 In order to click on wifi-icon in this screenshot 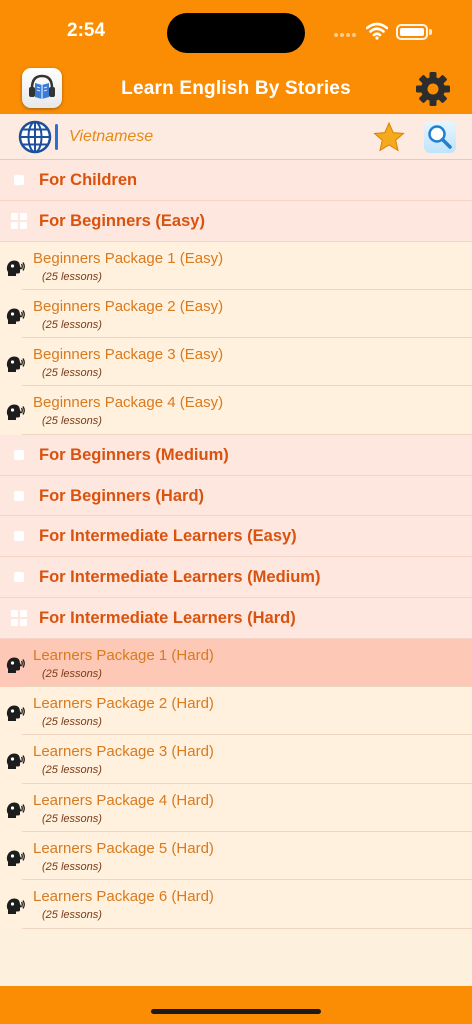, I will do `click(377, 31)`.